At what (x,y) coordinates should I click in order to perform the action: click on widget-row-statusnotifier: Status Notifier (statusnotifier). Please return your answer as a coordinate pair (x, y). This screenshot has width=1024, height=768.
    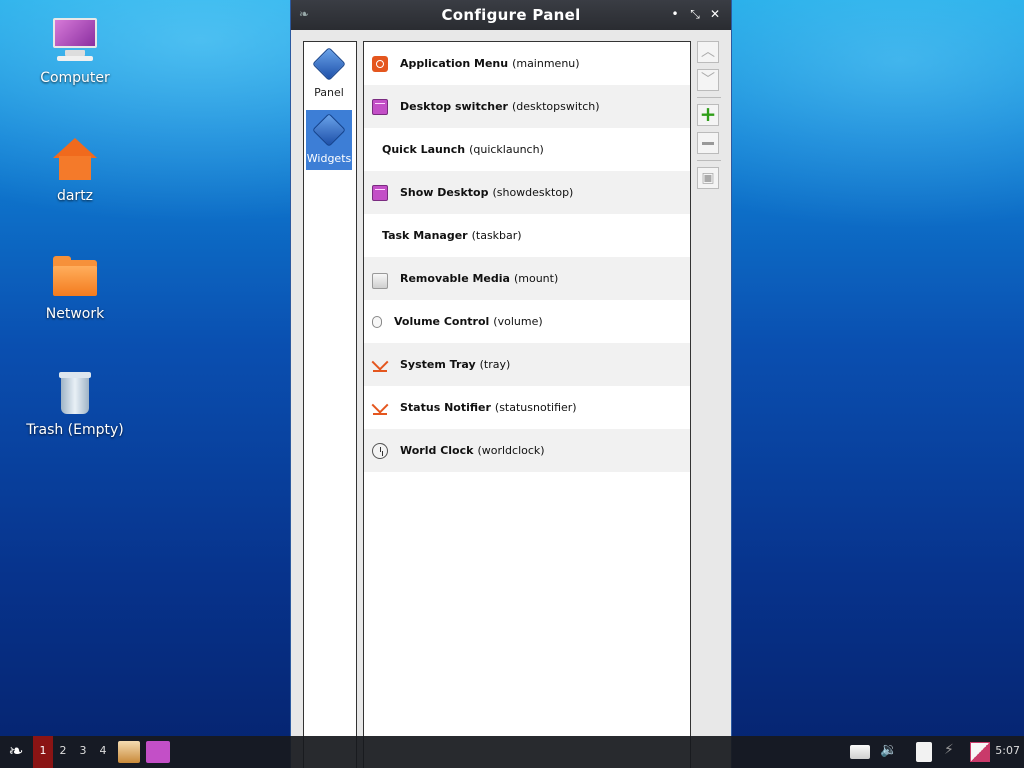
    Looking at the image, I should click on (527, 407).